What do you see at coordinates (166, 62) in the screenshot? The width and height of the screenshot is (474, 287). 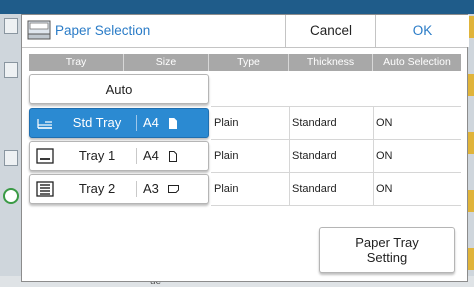 I see `column-header-size: Size` at bounding box center [166, 62].